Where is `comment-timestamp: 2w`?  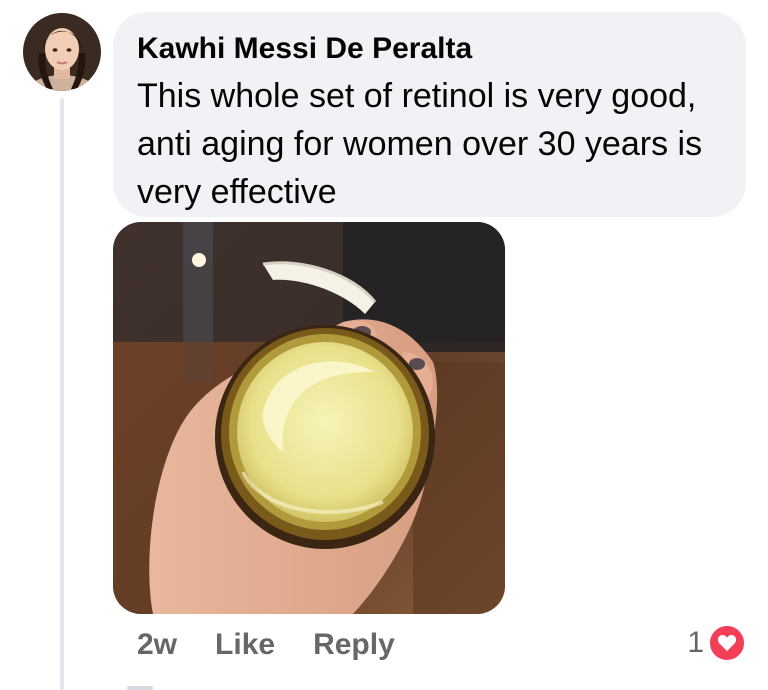
comment-timestamp: 2w is located at coordinates (157, 645).